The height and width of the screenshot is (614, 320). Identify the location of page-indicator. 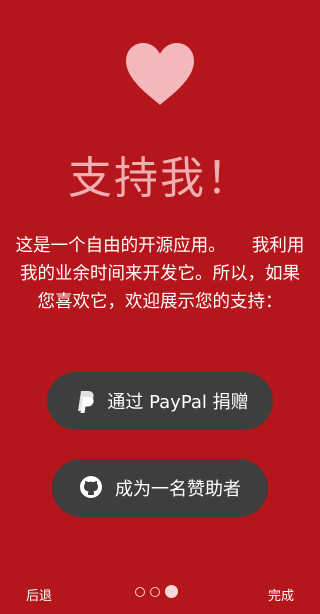
(159, 591).